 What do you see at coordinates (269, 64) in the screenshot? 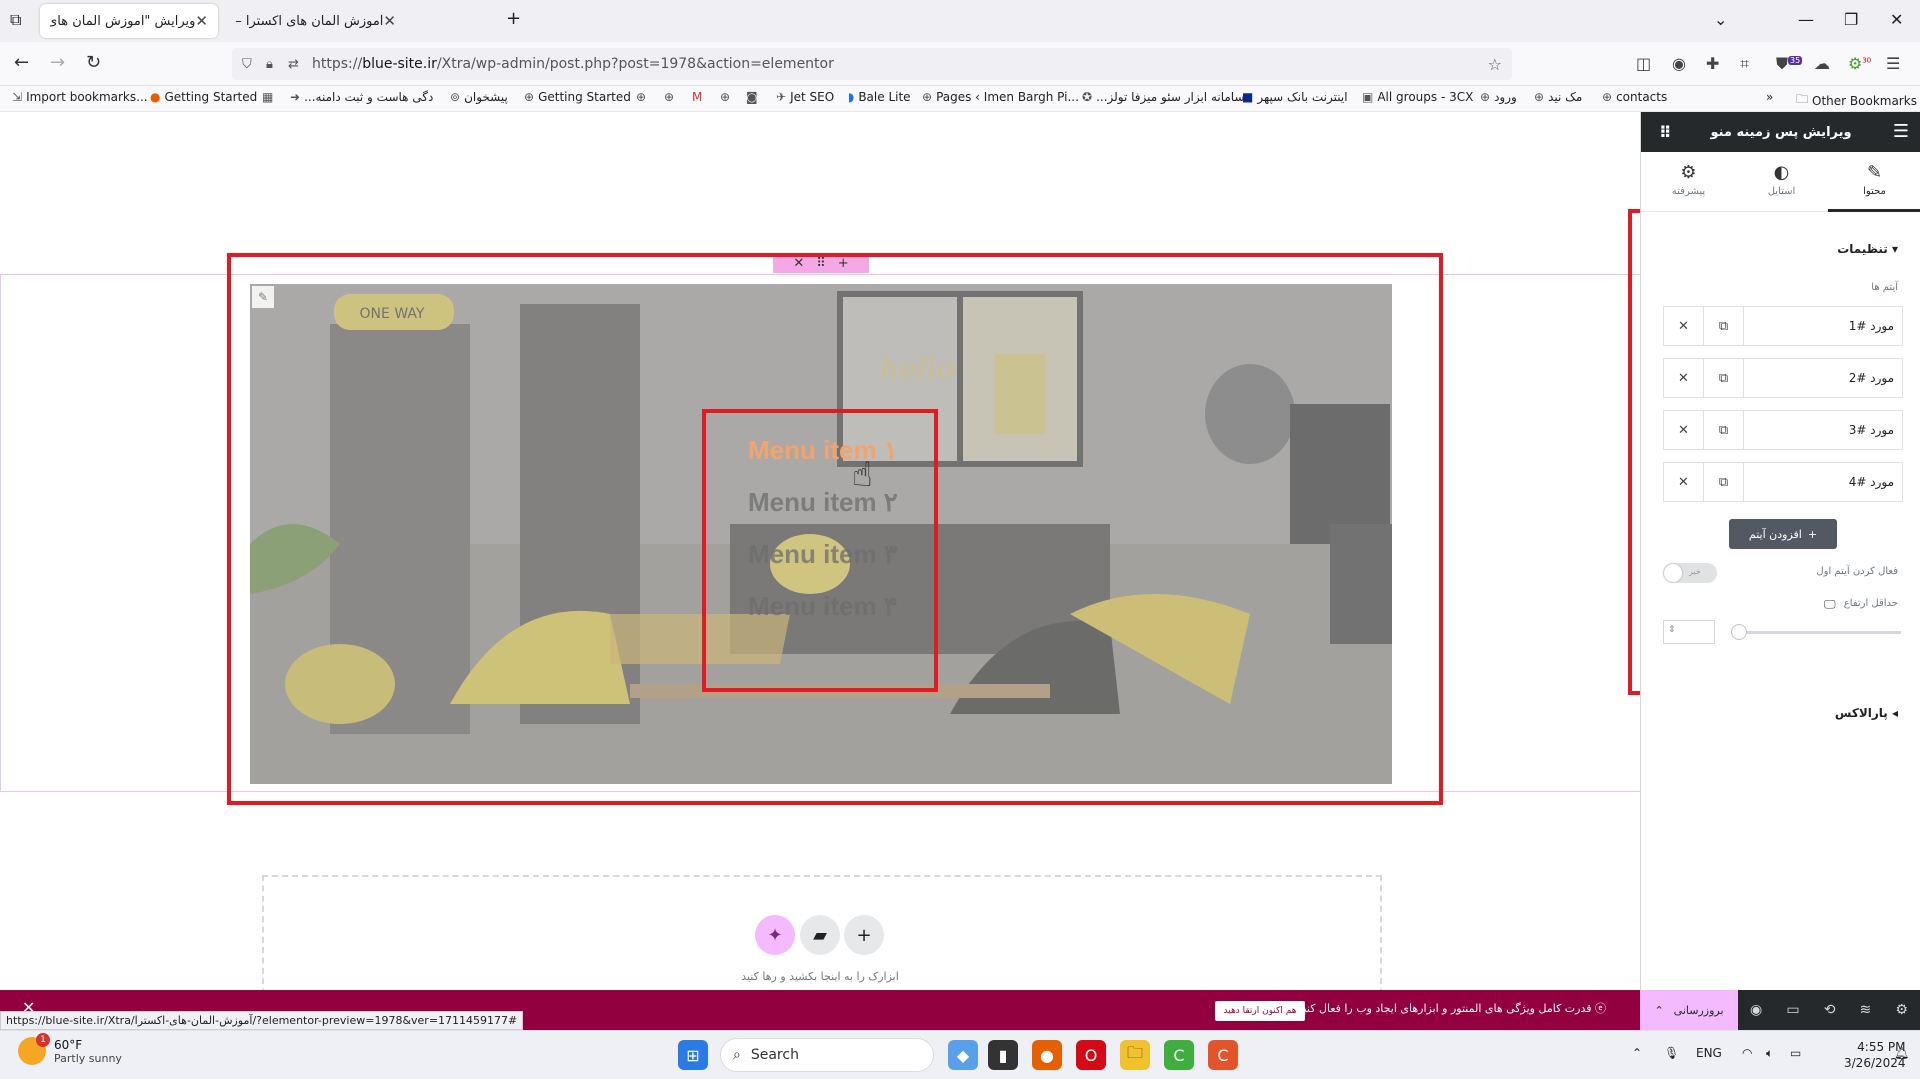
I see `lock-icon: 🔒︎` at bounding box center [269, 64].